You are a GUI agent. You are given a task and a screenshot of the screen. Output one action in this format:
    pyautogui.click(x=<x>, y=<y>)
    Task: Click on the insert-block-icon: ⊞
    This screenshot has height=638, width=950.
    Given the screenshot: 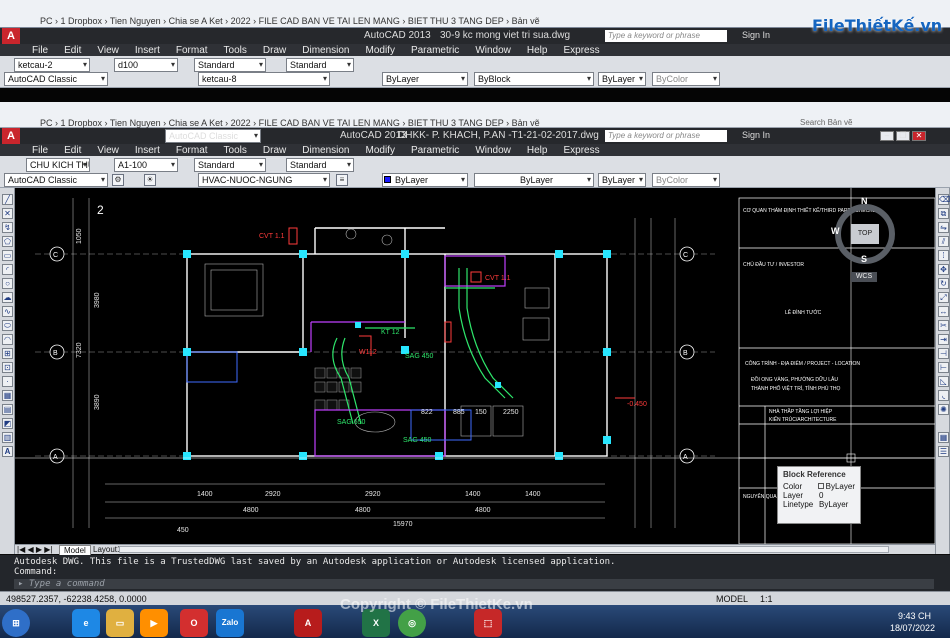 What is the action you would take?
    pyautogui.click(x=7, y=353)
    